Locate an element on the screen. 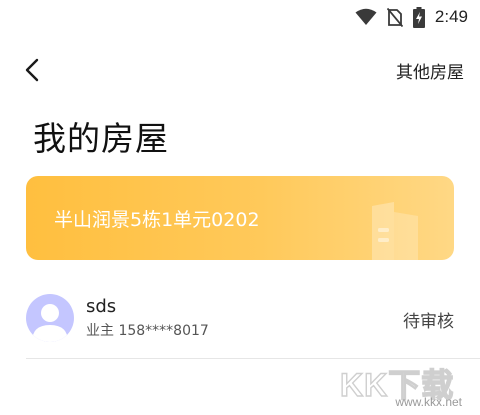 Image resolution: width=480 pixels, height=415 pixels. house-name: 半山润景5栋1单元0202 is located at coordinates (157, 220).